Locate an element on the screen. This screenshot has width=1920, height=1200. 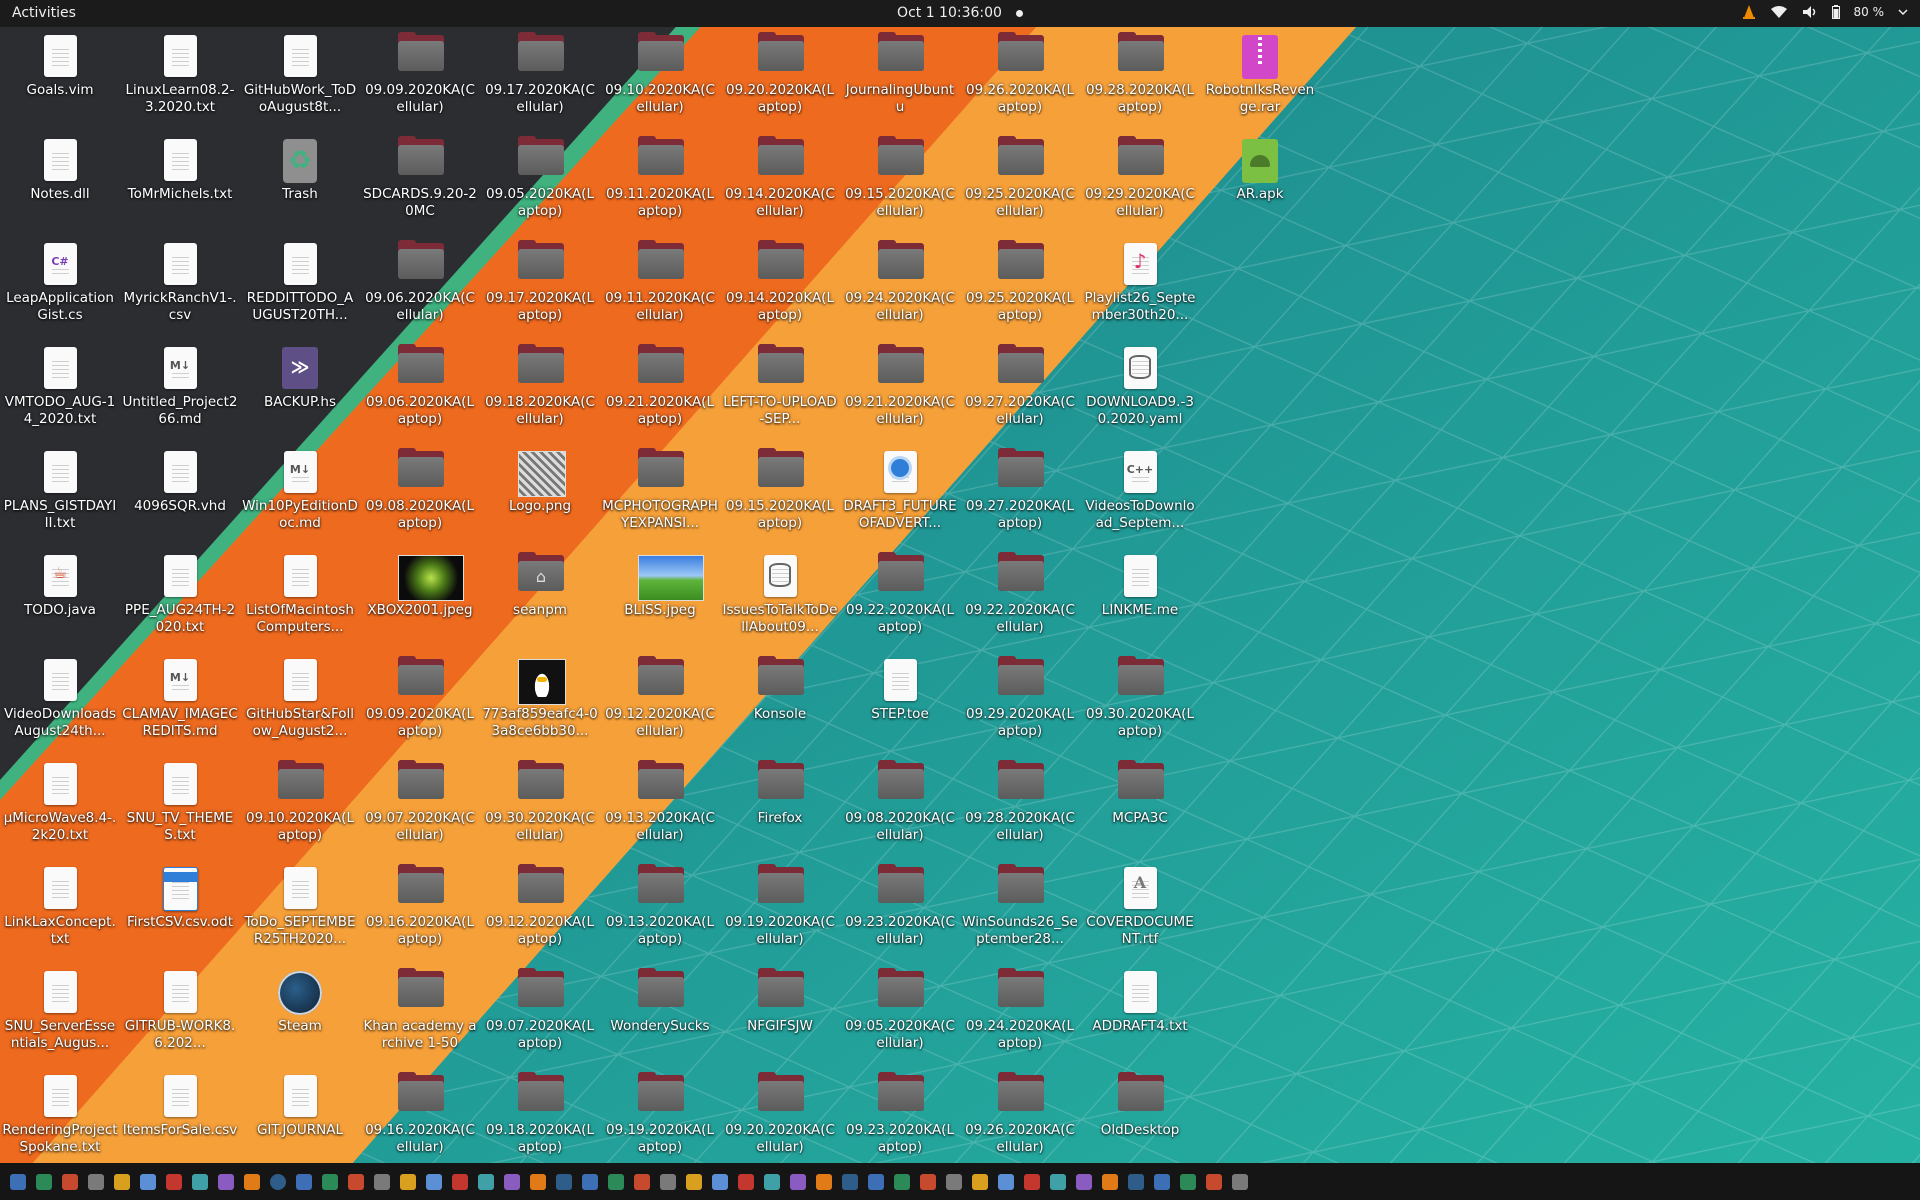
terminal-icon is located at coordinates (18, 1181).